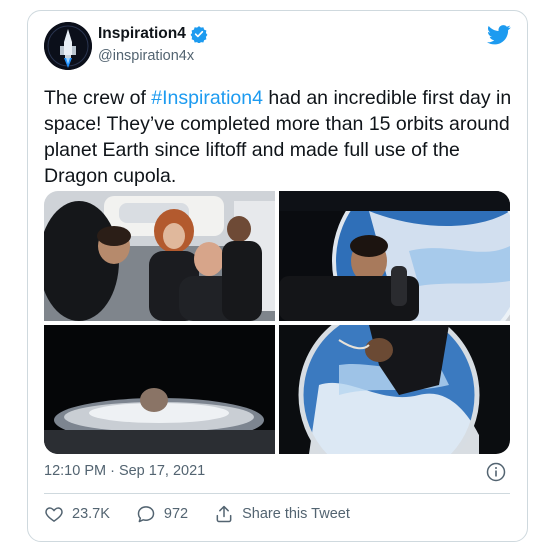 This screenshot has height=542, width=558. Describe the element at coordinates (207, 98) in the screenshot. I see `hashtag-link: #Inspiration4` at that location.